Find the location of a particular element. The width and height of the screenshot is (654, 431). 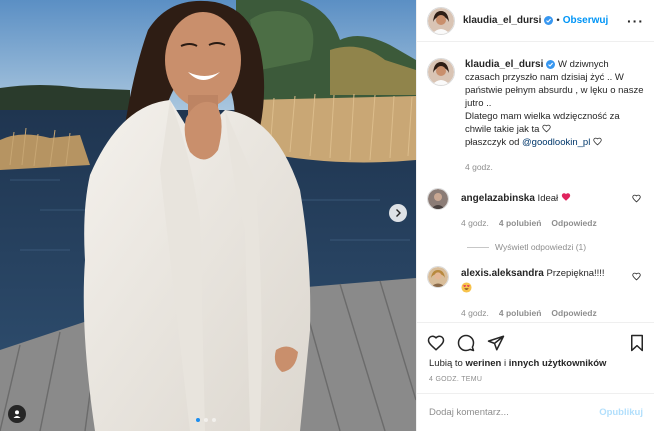

save-button is located at coordinates (637, 343).